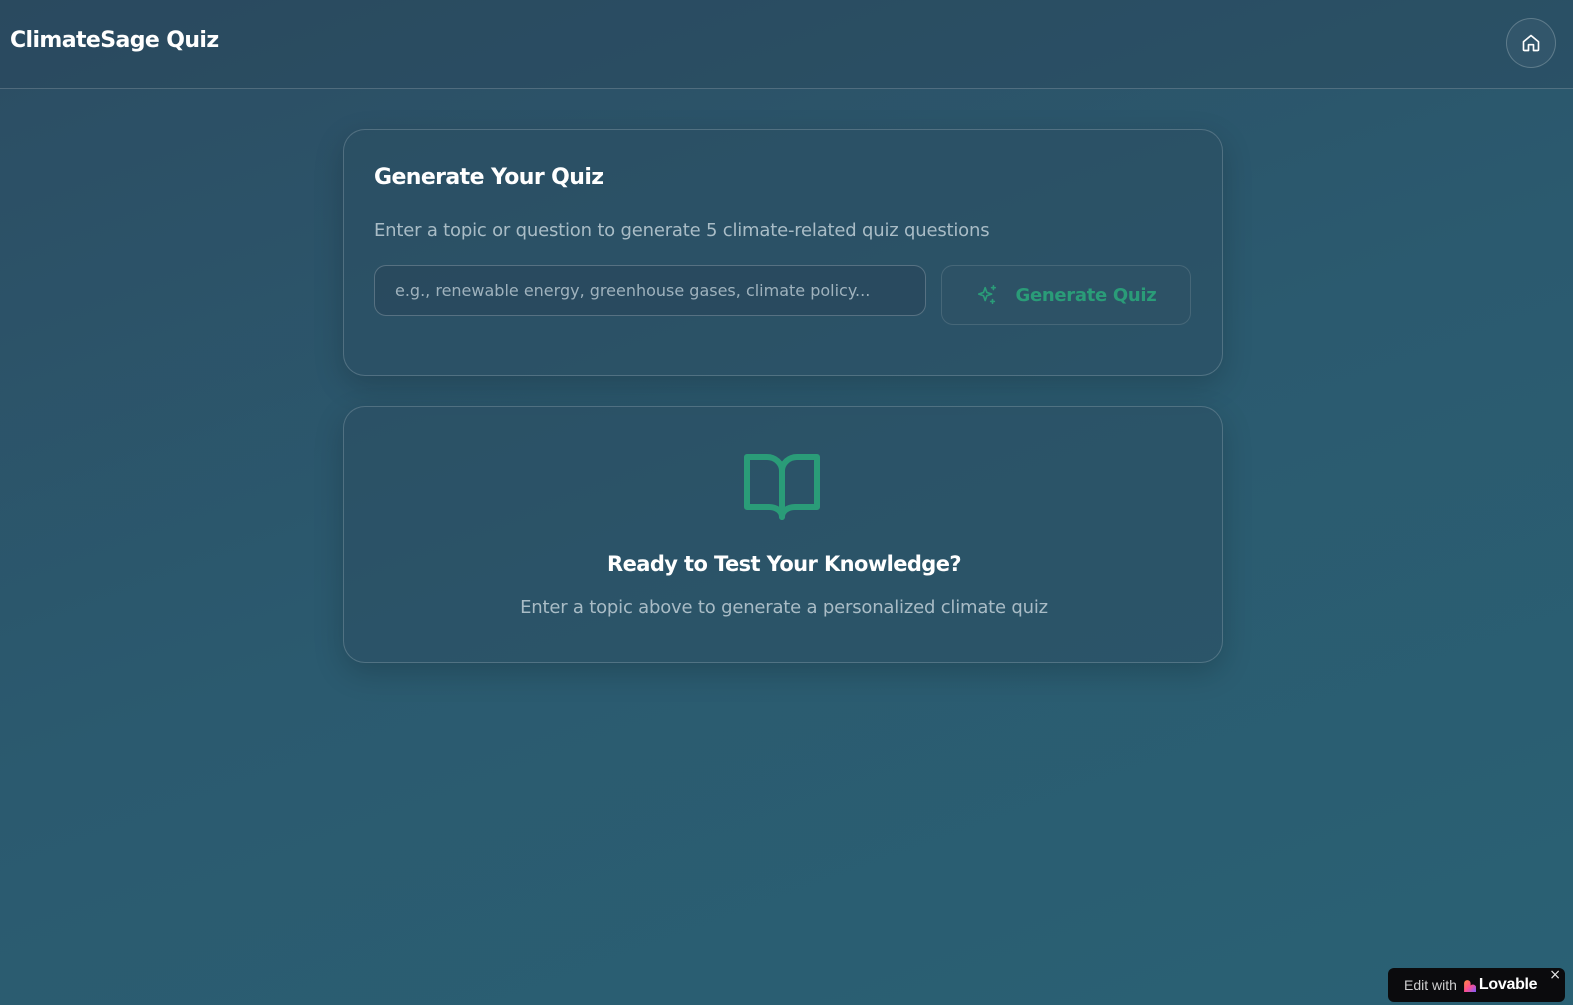 This screenshot has width=1573, height=1005. Describe the element at coordinates (1555, 975) in the screenshot. I see `badge-close-button: ×` at that location.